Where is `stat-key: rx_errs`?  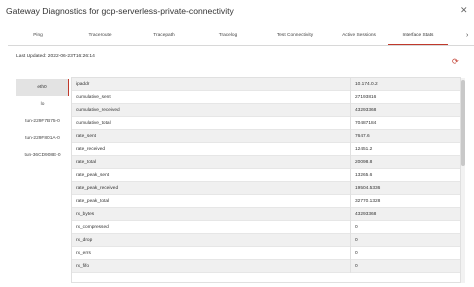 stat-key: rx_errs is located at coordinates (83, 253).